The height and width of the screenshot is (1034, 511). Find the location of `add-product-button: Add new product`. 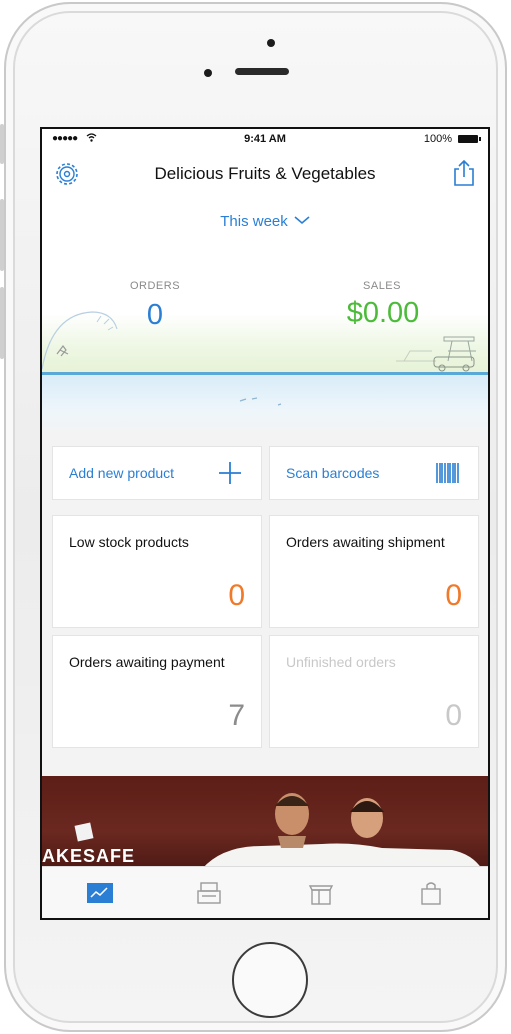

add-product-button: Add new product is located at coordinates (157, 473).